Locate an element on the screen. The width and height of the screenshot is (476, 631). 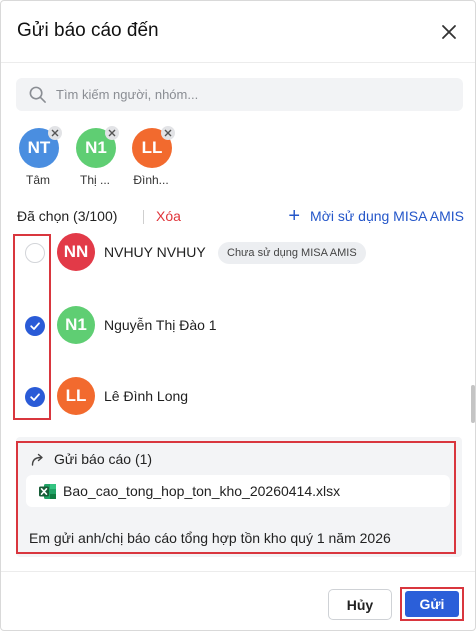
search-box is located at coordinates (239, 94).